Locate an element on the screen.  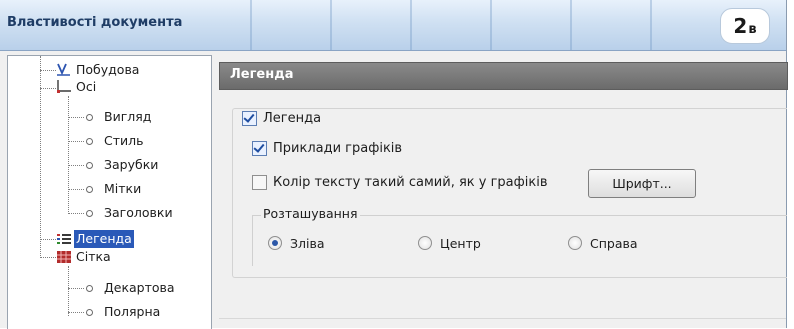
tree-item-grid: Сітка is located at coordinates (93, 257).